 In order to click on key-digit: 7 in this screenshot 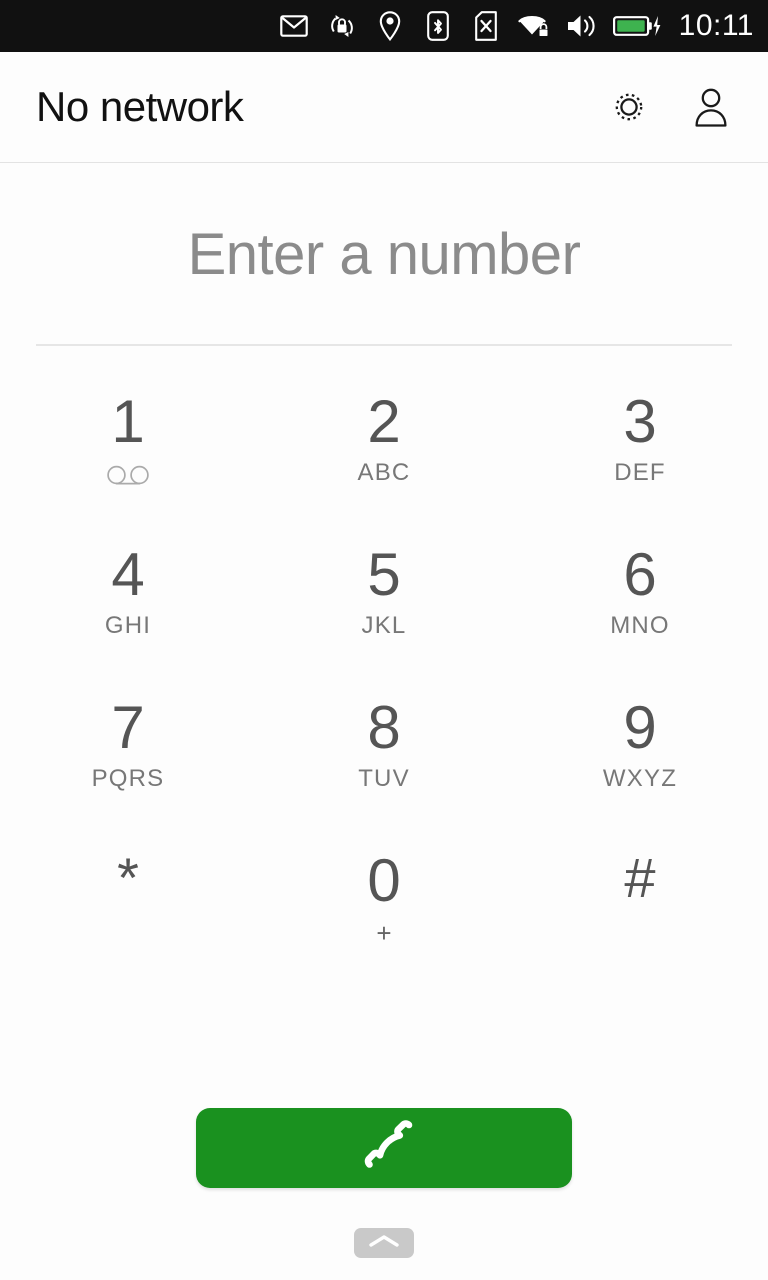, I will do `click(128, 727)`.